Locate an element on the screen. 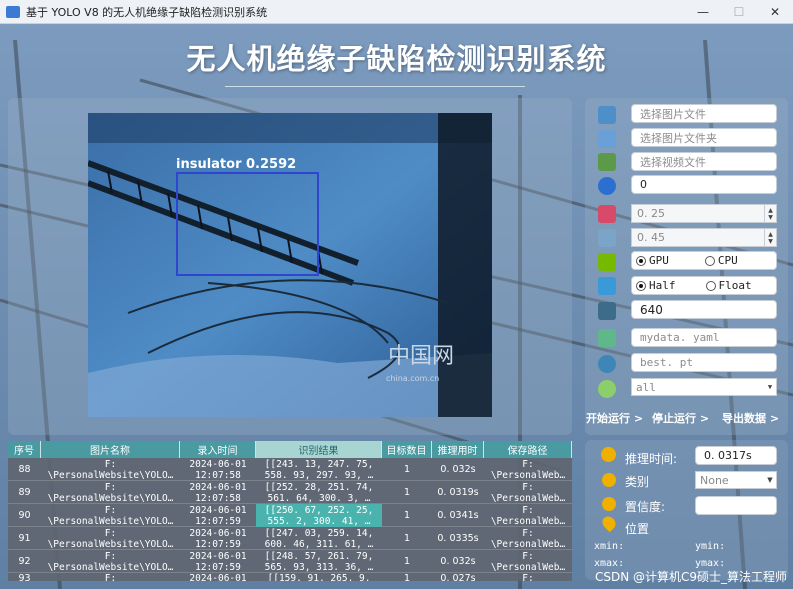 This screenshot has width=793, height=589. stop-button: 停止运行 > is located at coordinates (680, 418).